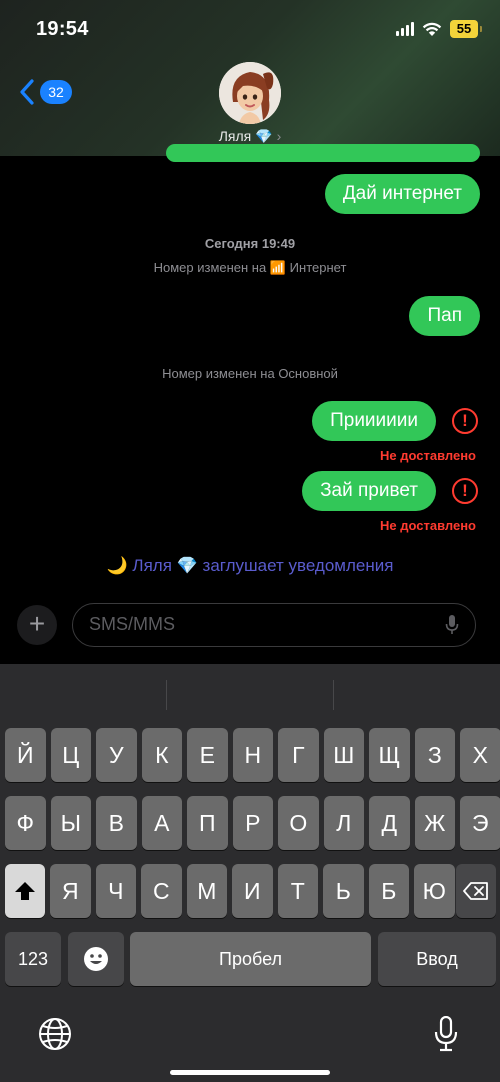 The image size is (500, 1082). What do you see at coordinates (71, 823) in the screenshot?
I see `letter-key: Ы` at bounding box center [71, 823].